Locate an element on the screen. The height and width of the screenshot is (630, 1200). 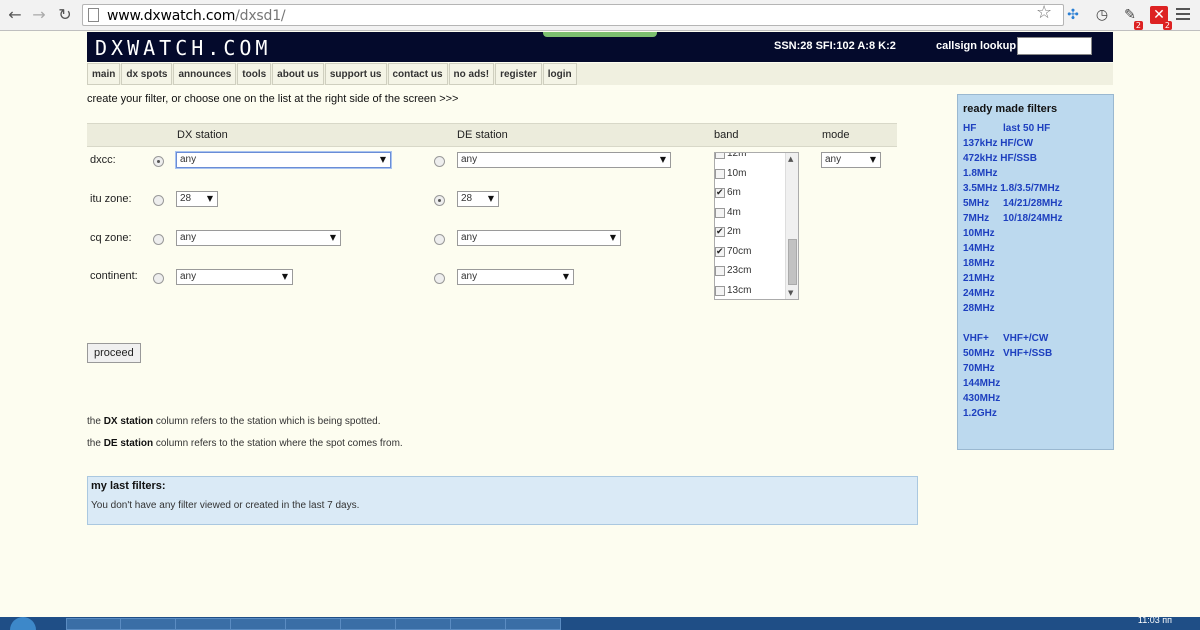
reload-icon: ↻ is located at coordinates (65, 15).